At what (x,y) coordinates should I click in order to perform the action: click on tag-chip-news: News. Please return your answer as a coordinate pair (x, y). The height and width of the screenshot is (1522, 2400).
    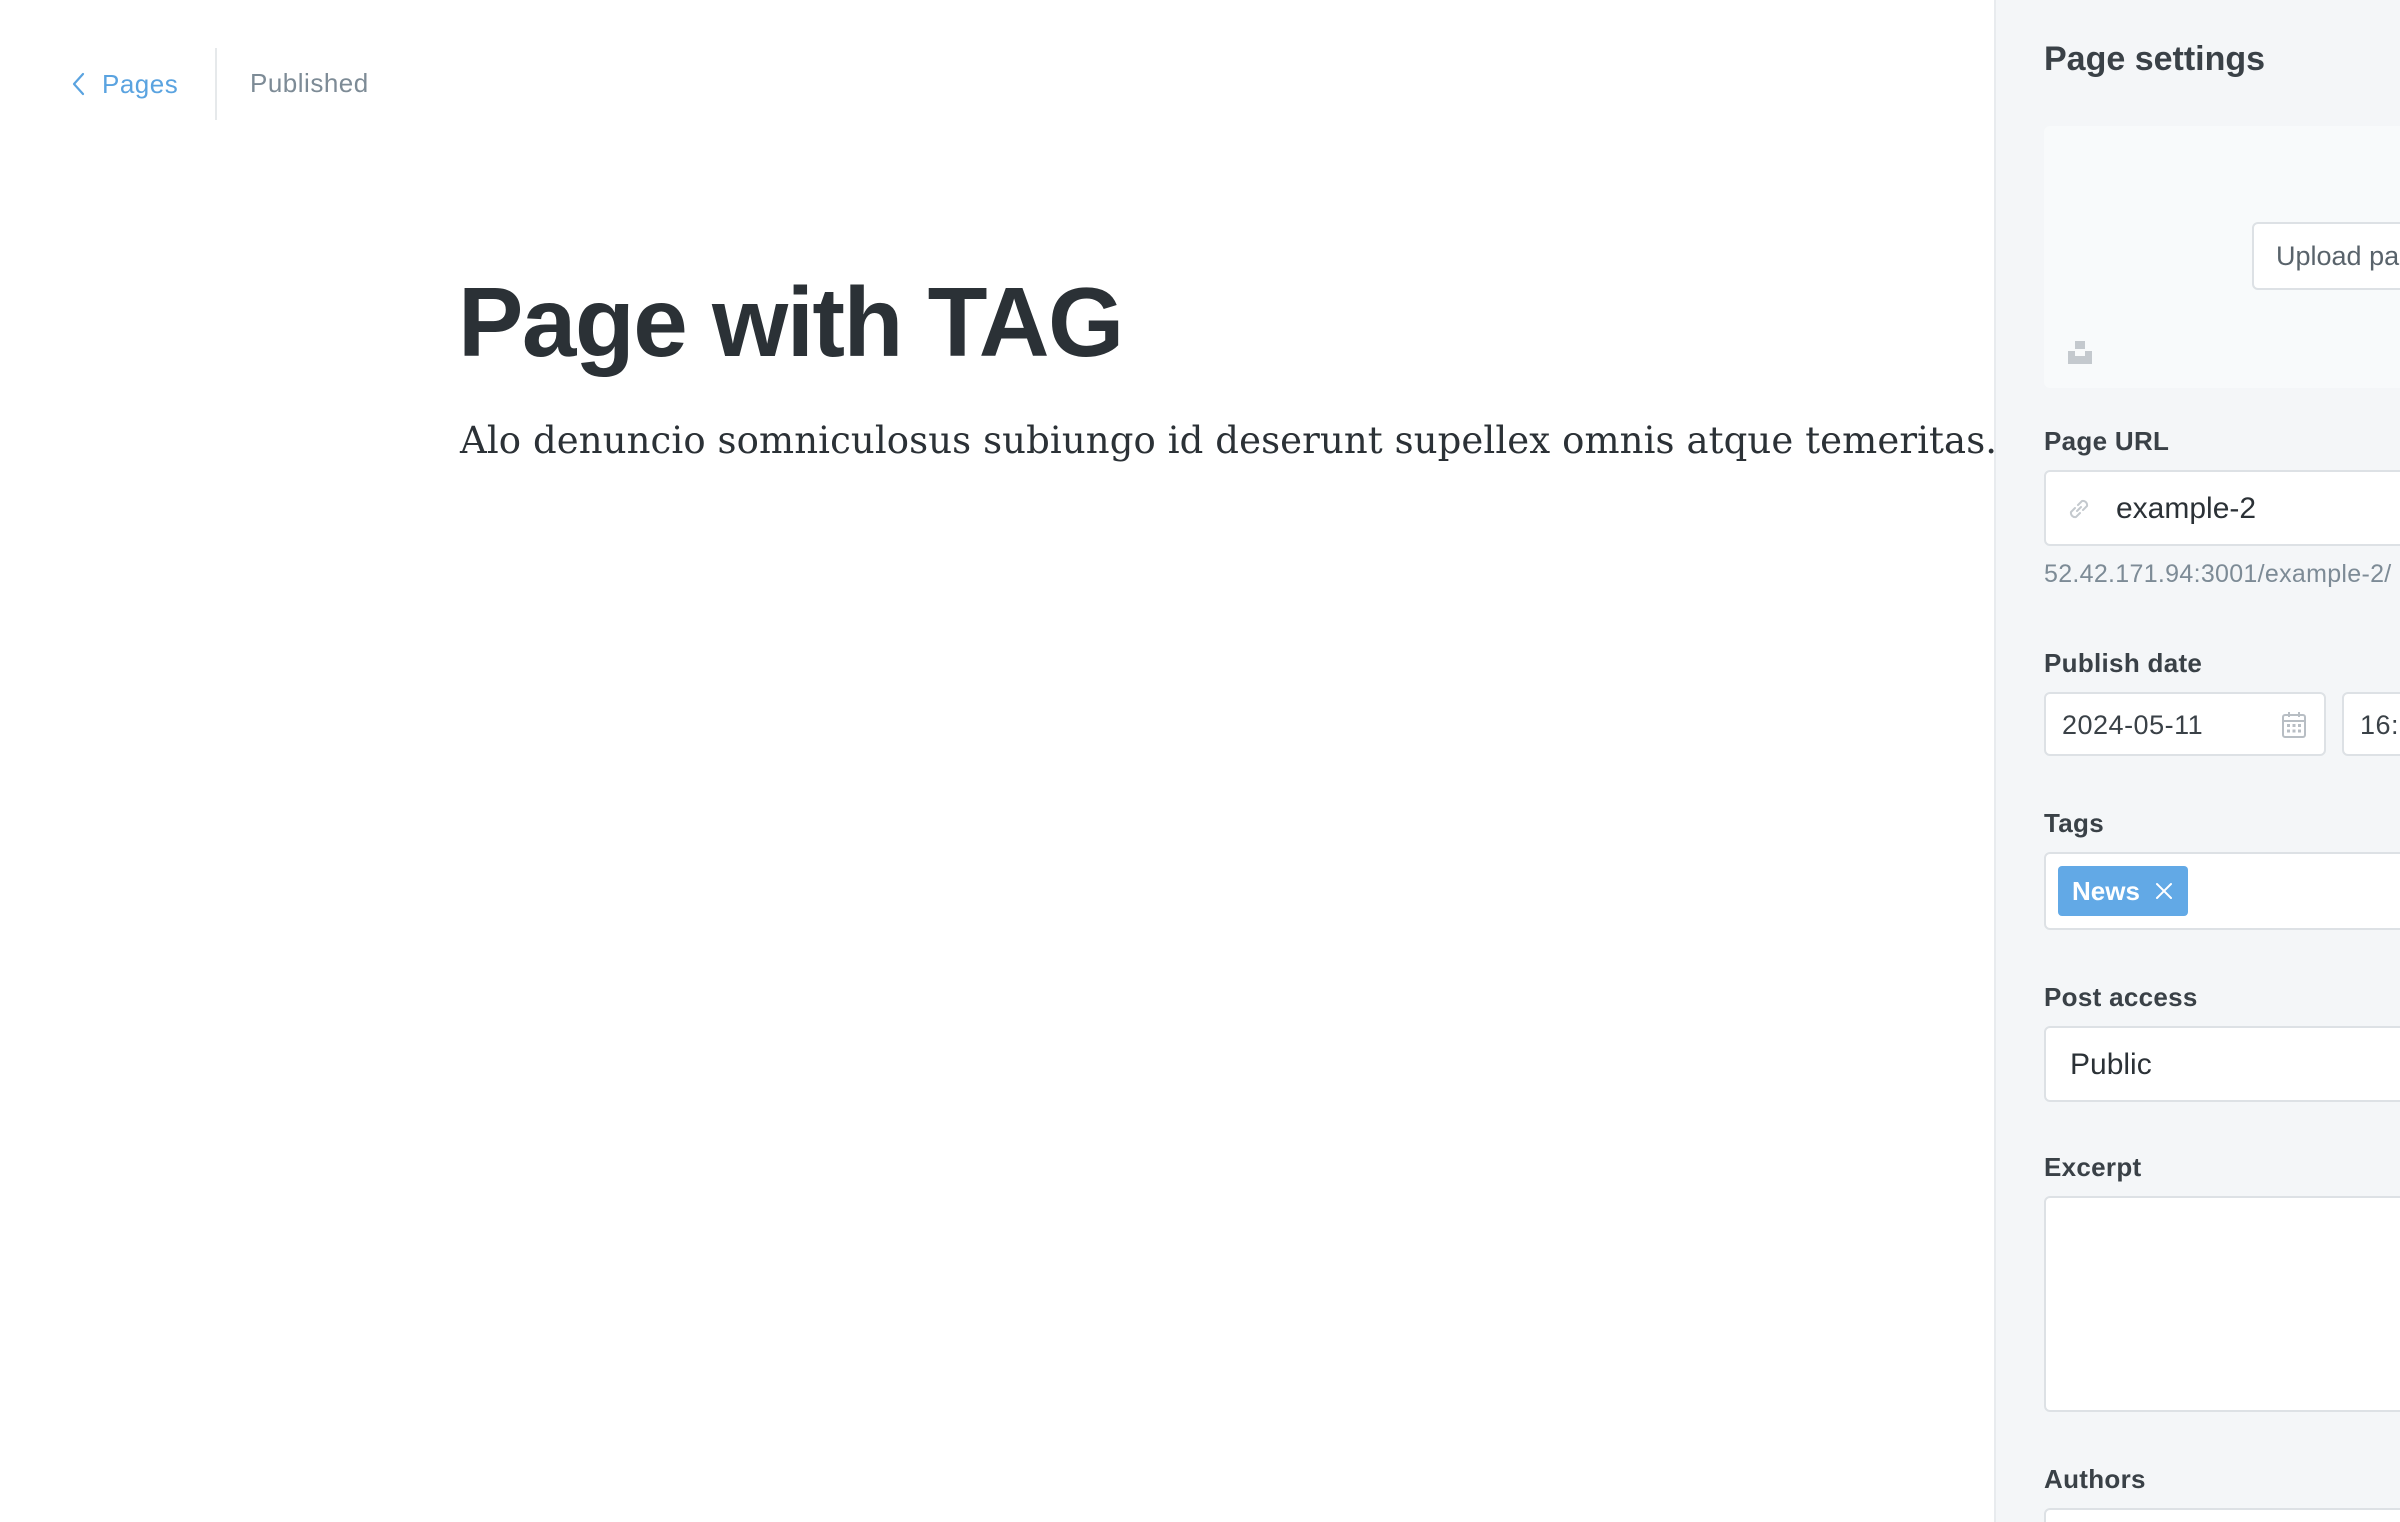
    Looking at the image, I should click on (2123, 891).